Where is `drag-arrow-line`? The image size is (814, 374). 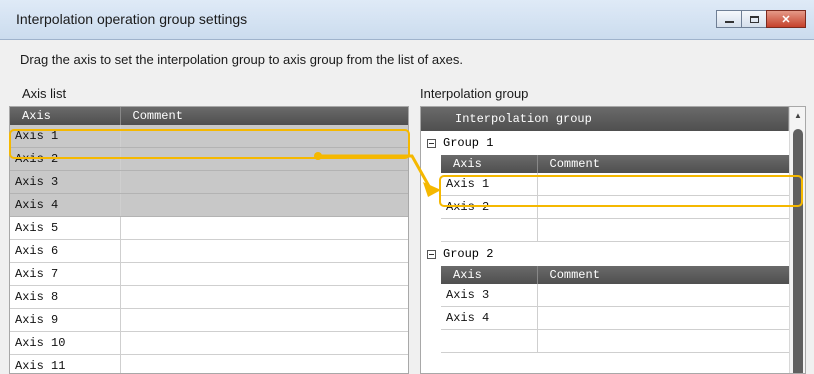
drag-arrow-line is located at coordinates (375, 171).